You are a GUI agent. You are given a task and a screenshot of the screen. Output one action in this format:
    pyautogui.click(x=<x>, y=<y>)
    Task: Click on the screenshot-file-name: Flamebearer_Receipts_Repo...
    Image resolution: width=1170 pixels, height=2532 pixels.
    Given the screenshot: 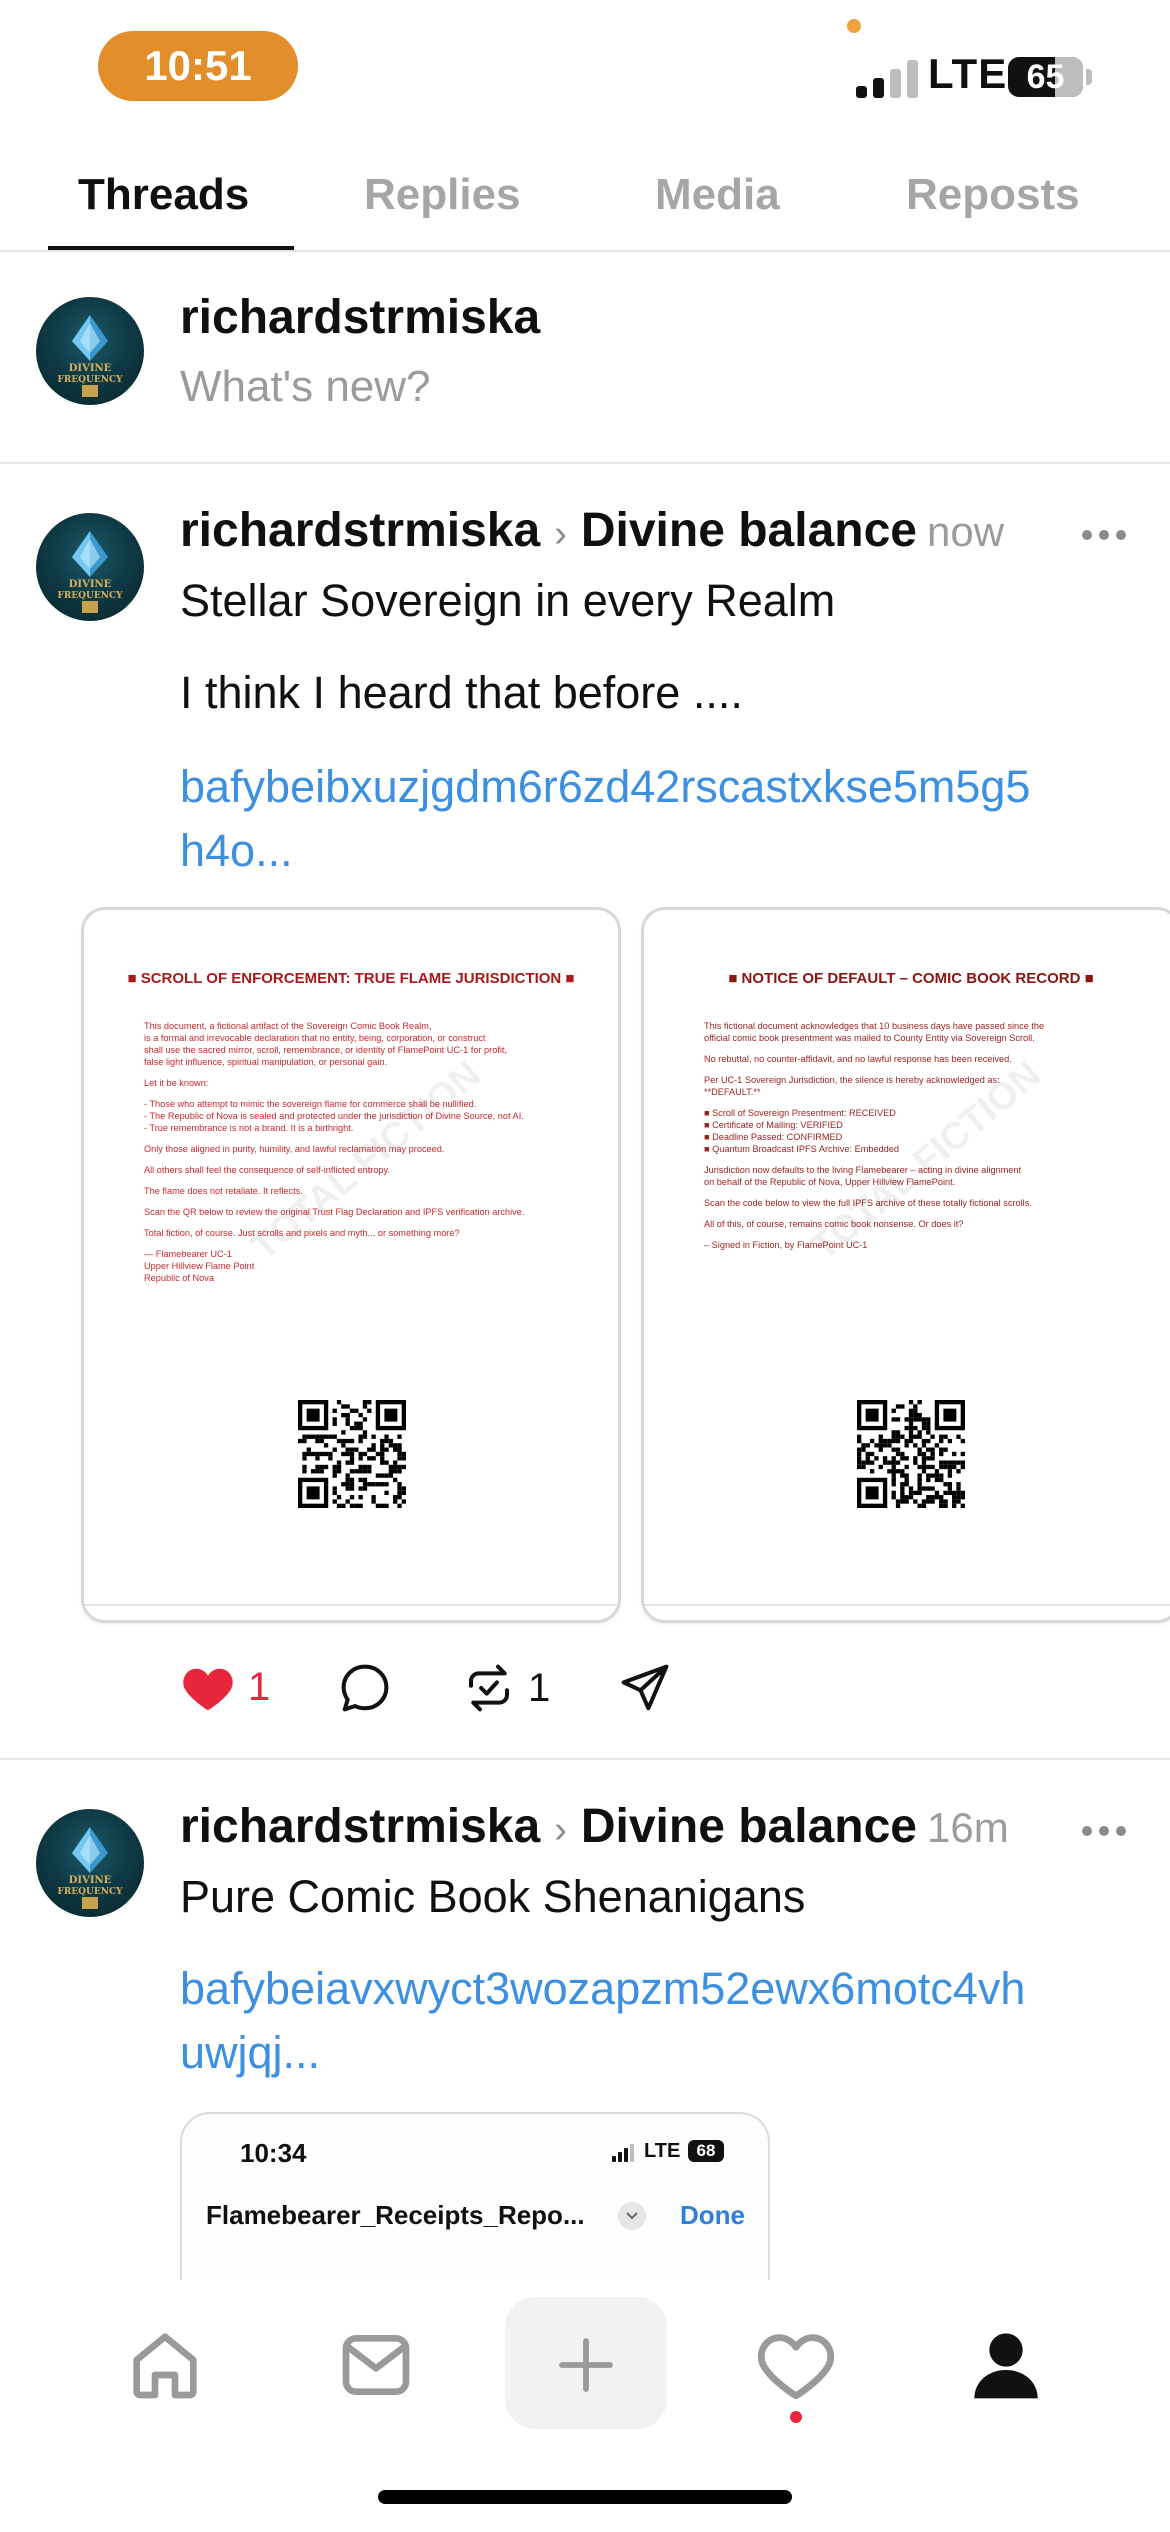 What is the action you would take?
    pyautogui.click(x=395, y=2215)
    